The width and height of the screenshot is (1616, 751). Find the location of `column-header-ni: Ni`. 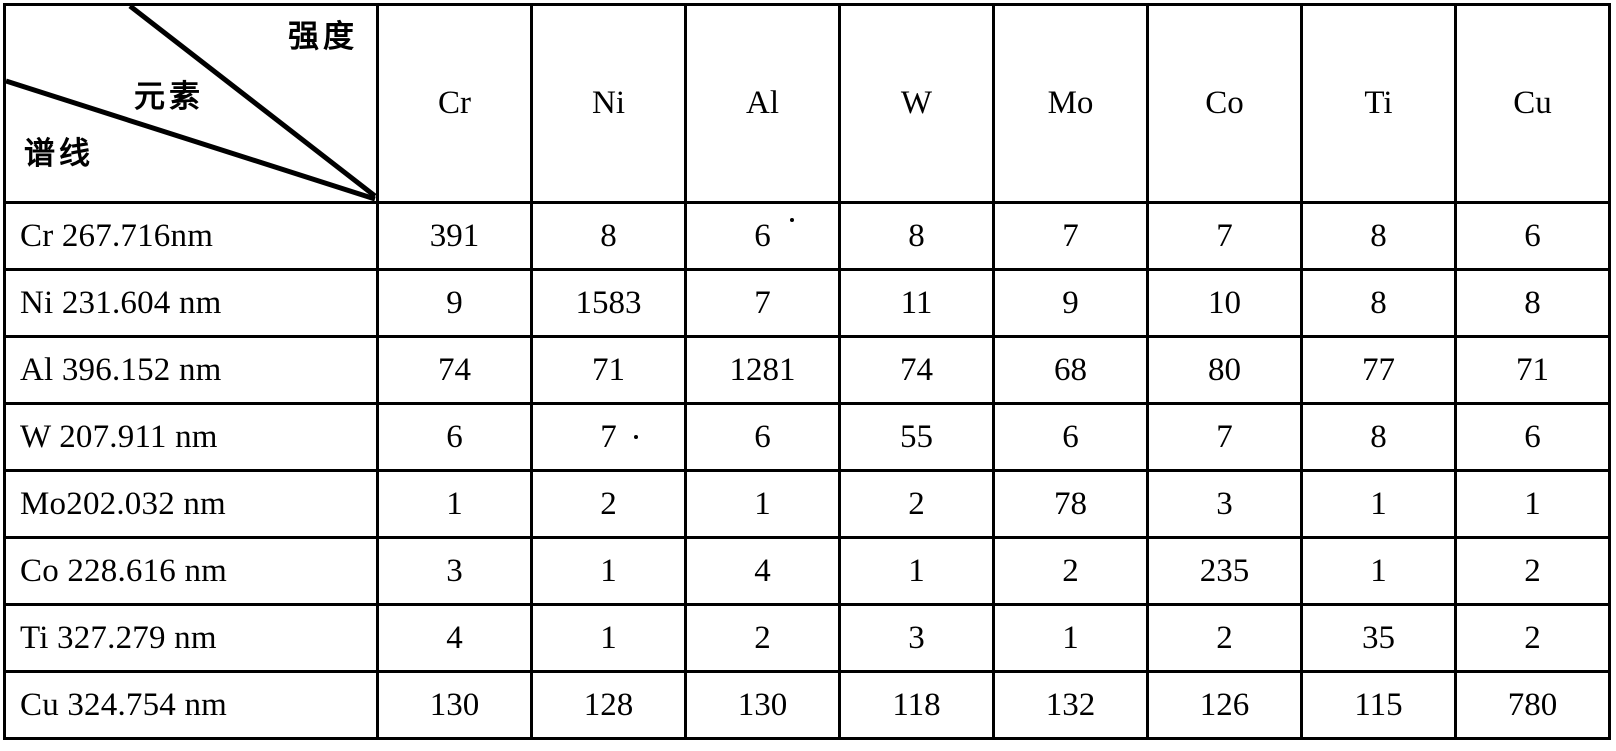

column-header-ni: Ni is located at coordinates (608, 103).